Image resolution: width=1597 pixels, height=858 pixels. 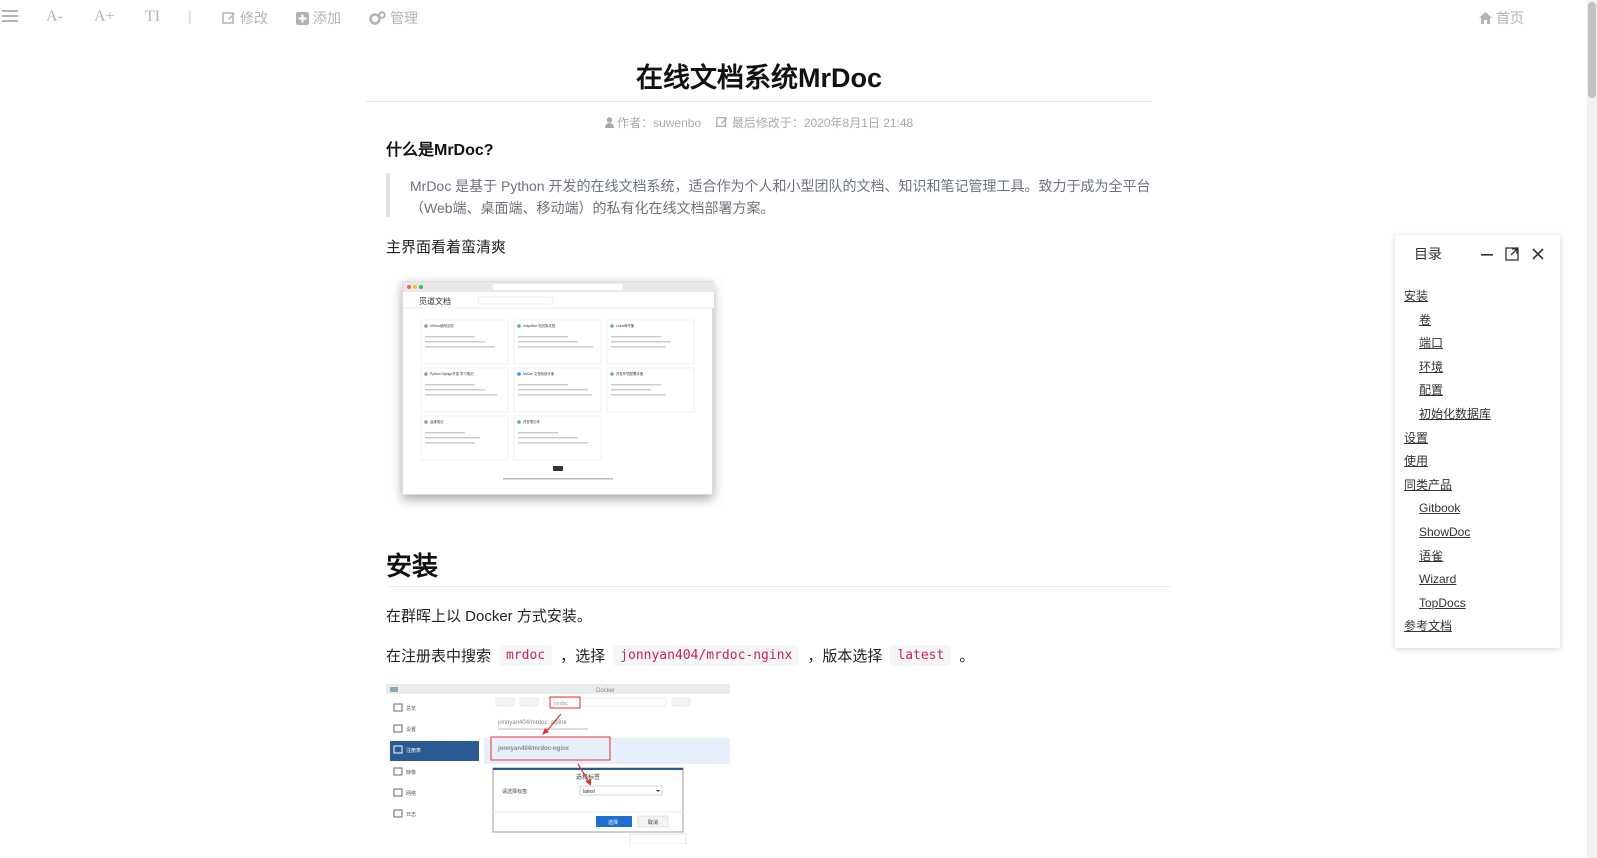 I want to click on card-title: MrDoc 文档系统手册, so click(x=539, y=373).